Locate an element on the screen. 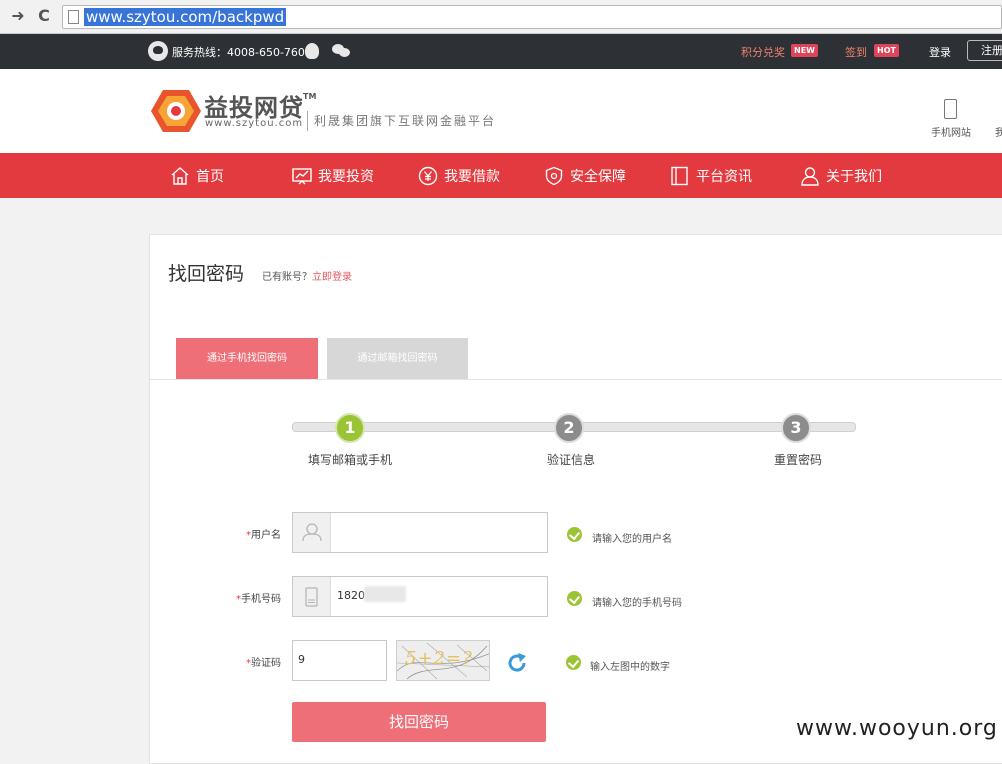 This screenshot has height=764, width=1002. nav-item-home: 首页 is located at coordinates (197, 175).